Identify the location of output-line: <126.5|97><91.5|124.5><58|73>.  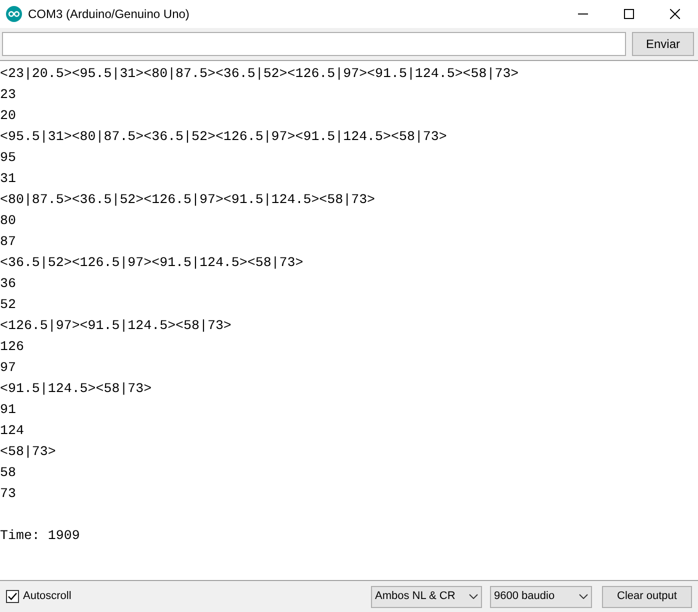
(116, 326).